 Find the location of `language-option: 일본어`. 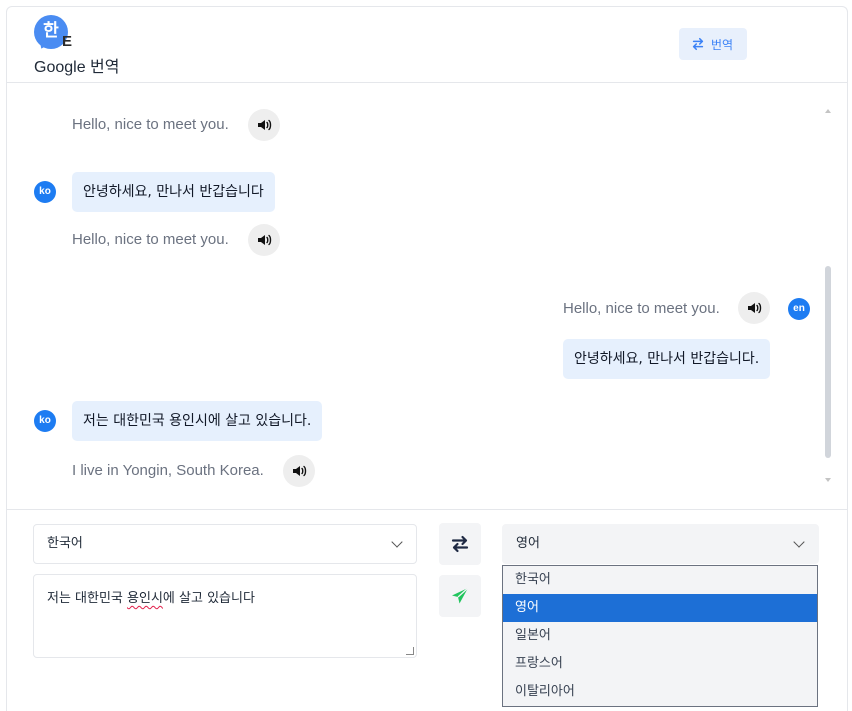

language-option: 일본어 is located at coordinates (660, 636).